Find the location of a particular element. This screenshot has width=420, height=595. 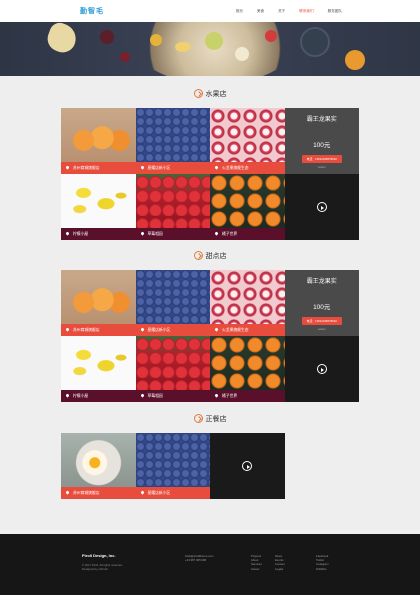

dining-store-grid: 苏州商城旗舰店 星耀店新小区 is located at coordinates (210, 466).